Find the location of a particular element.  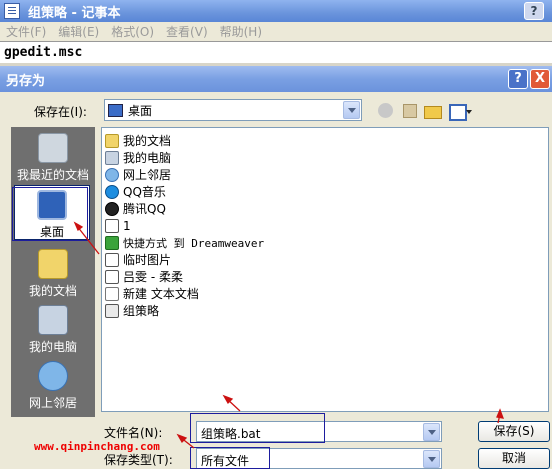

list-item: 快捷方式 到 Dreamweaver is located at coordinates (325, 242).